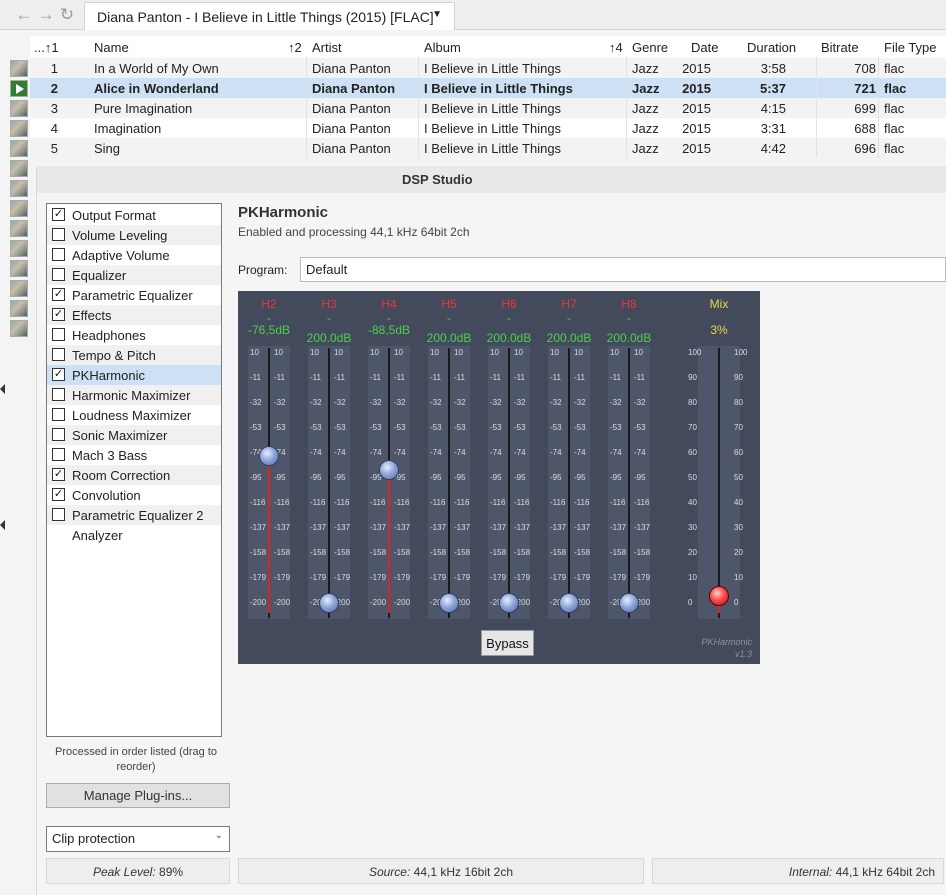  I want to click on brand-version: v1.3, so click(743, 654).